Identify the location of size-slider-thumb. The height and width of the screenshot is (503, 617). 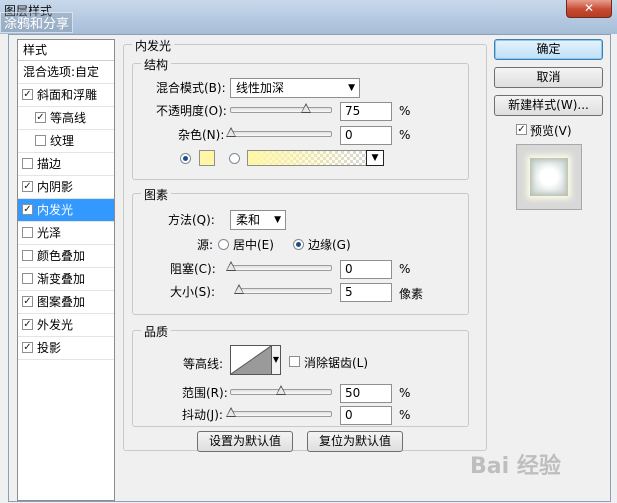
(238, 289).